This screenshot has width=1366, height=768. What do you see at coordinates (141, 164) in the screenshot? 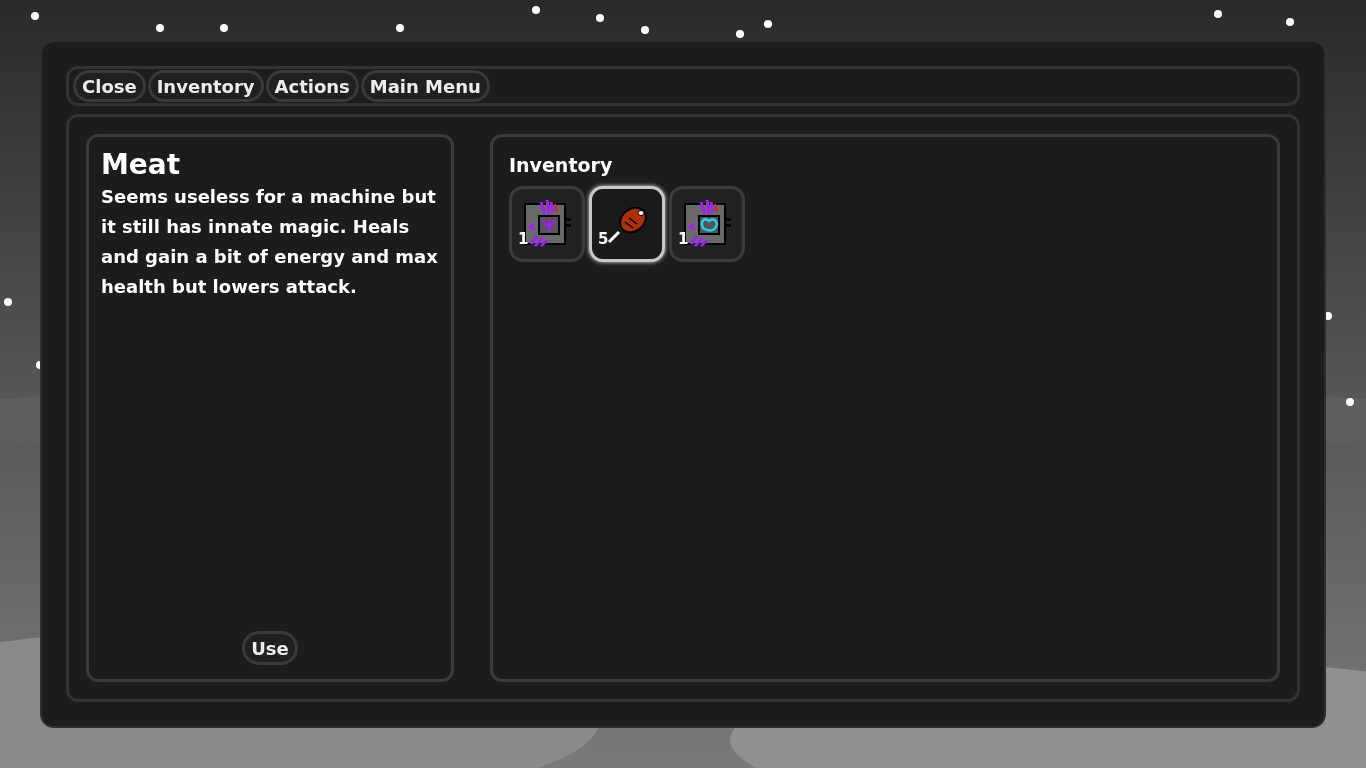
I see `item-title: Meat` at bounding box center [141, 164].